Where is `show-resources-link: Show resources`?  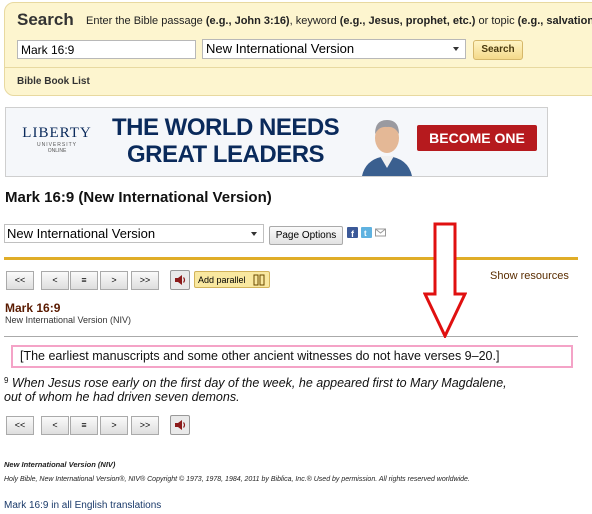 show-resources-link: Show resources is located at coordinates (529, 276).